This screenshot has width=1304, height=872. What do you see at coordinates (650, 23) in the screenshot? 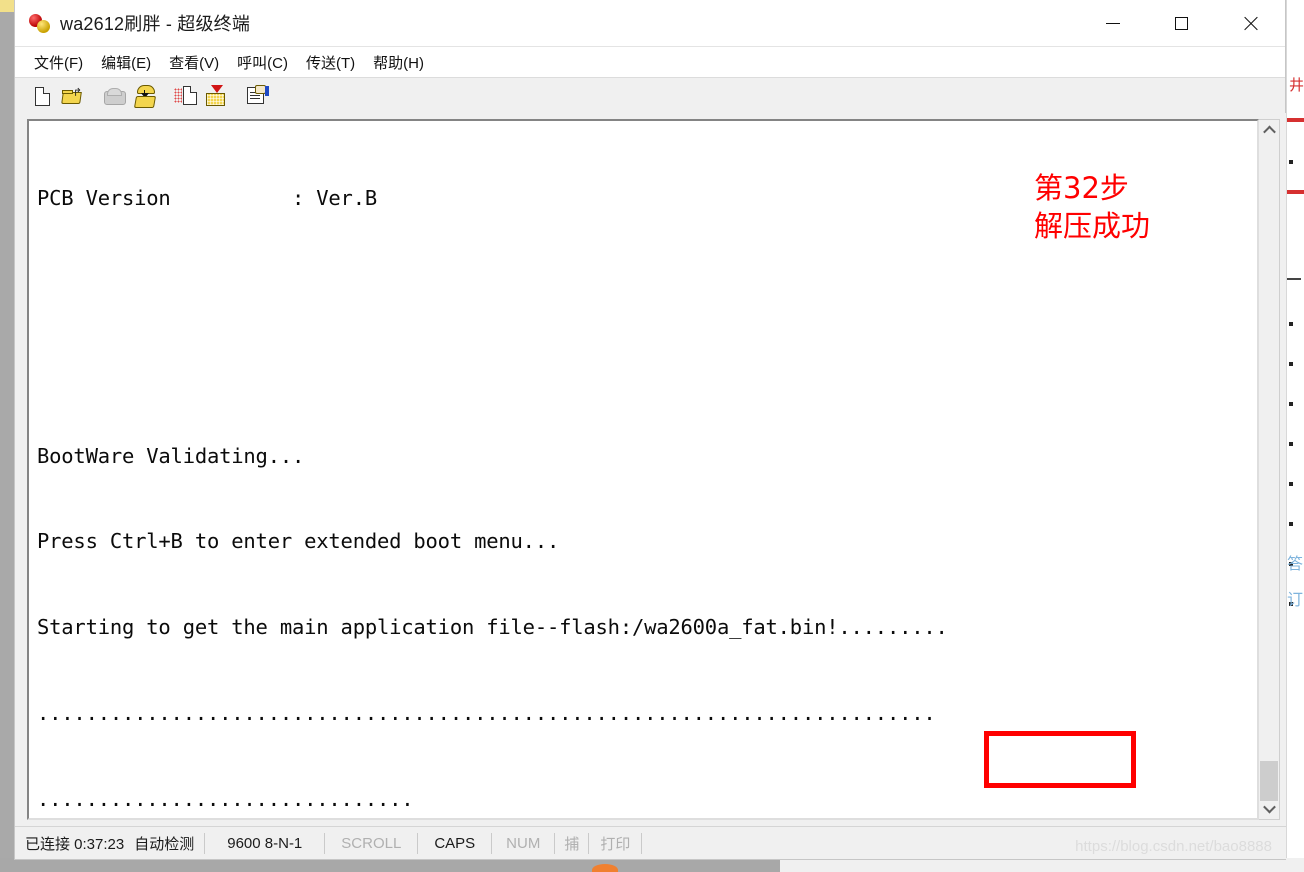
I see `title-bar: wa2612刷胖 - 超级终端` at bounding box center [650, 23].